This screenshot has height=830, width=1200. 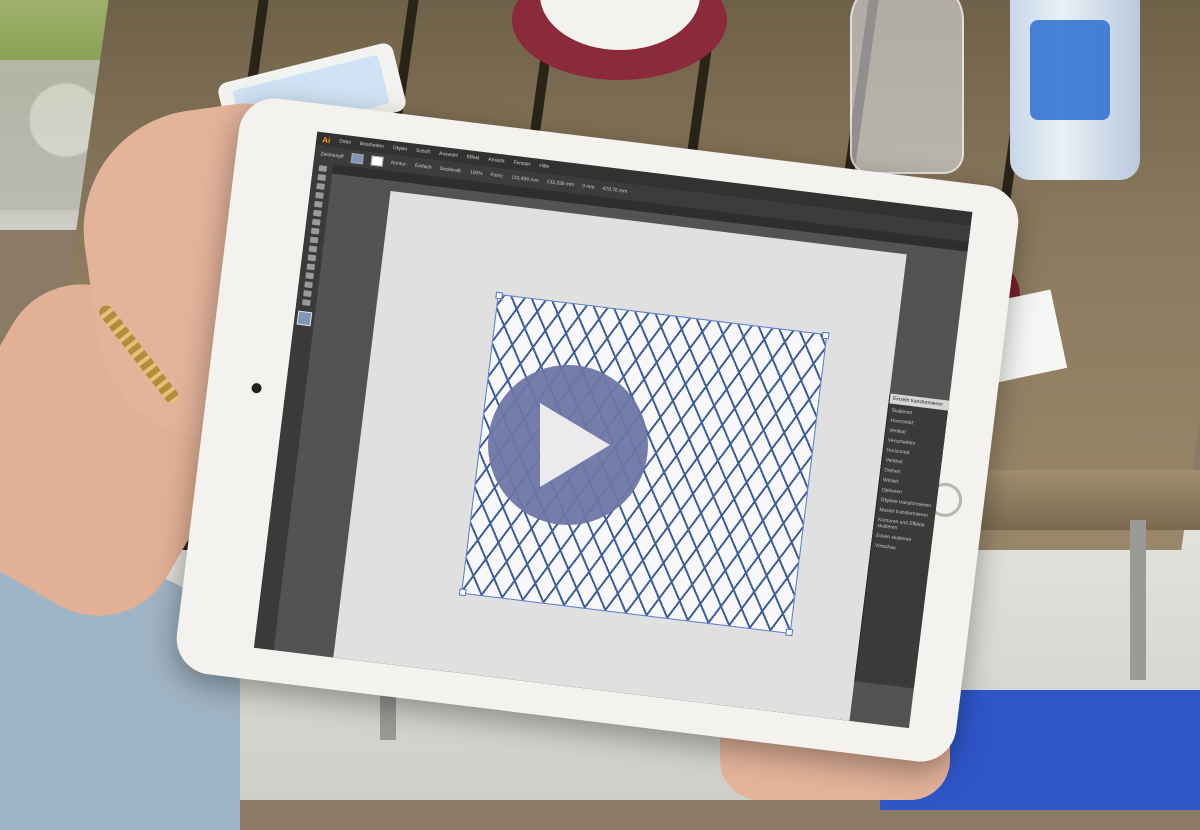 What do you see at coordinates (345, 141) in the screenshot?
I see `menu-file: Datei` at bounding box center [345, 141].